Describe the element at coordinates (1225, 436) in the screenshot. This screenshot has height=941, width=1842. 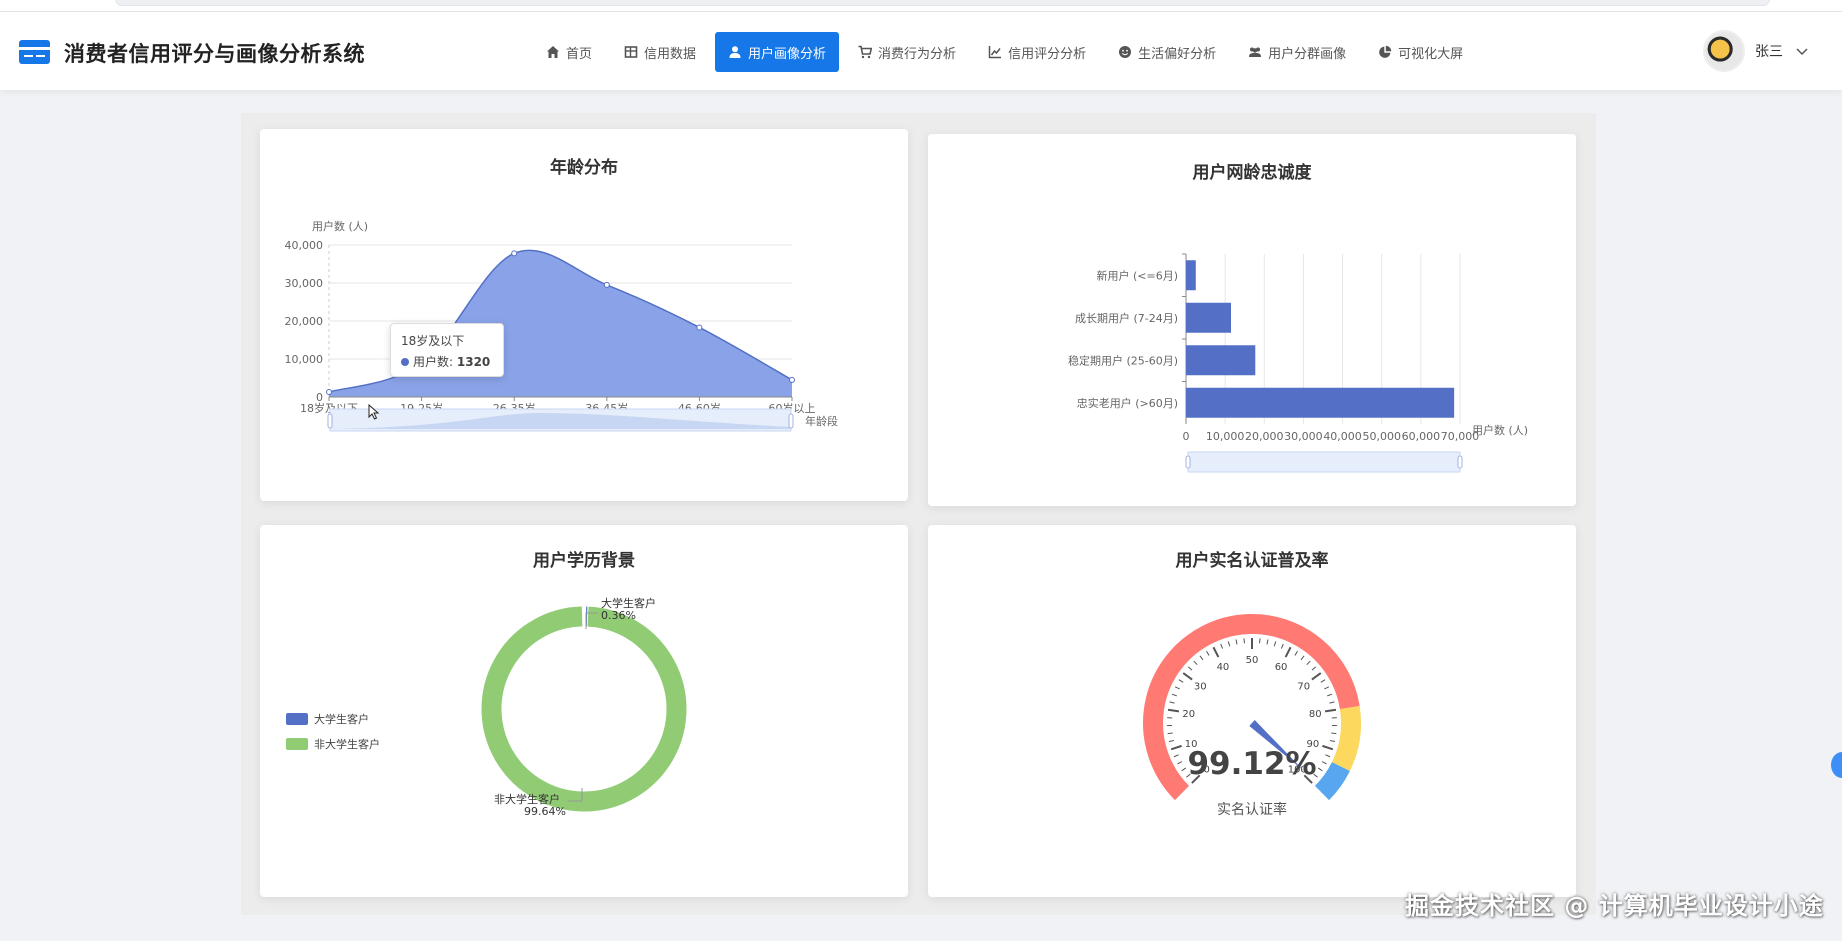
I see `x-tick-label: 10,000` at that location.